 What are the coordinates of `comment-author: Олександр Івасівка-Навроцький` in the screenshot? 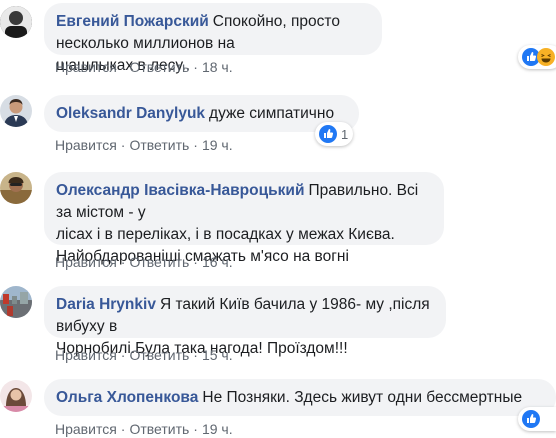 It's located at (180, 190).